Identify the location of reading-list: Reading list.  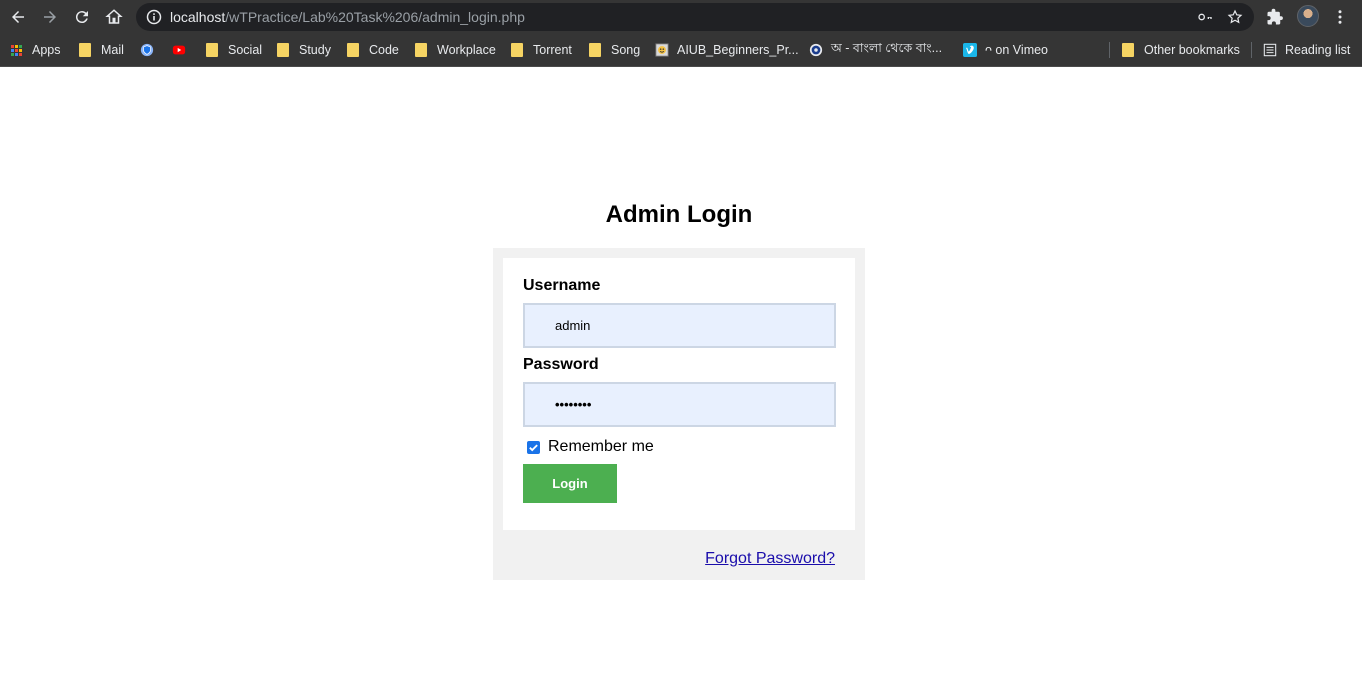
(1306, 50).